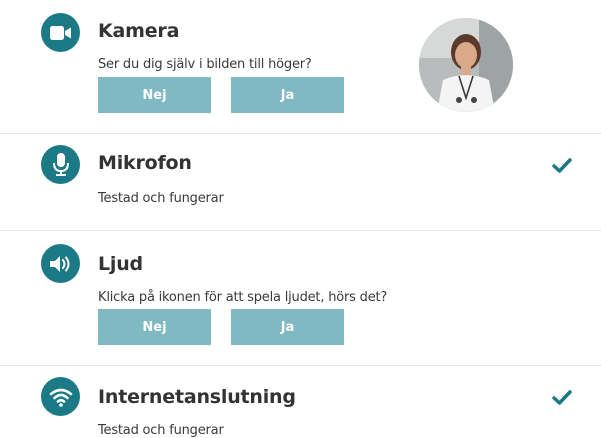 The height and width of the screenshot is (438, 601). Describe the element at coordinates (197, 397) in the screenshot. I see `internet-title: Internetanslutning` at that location.